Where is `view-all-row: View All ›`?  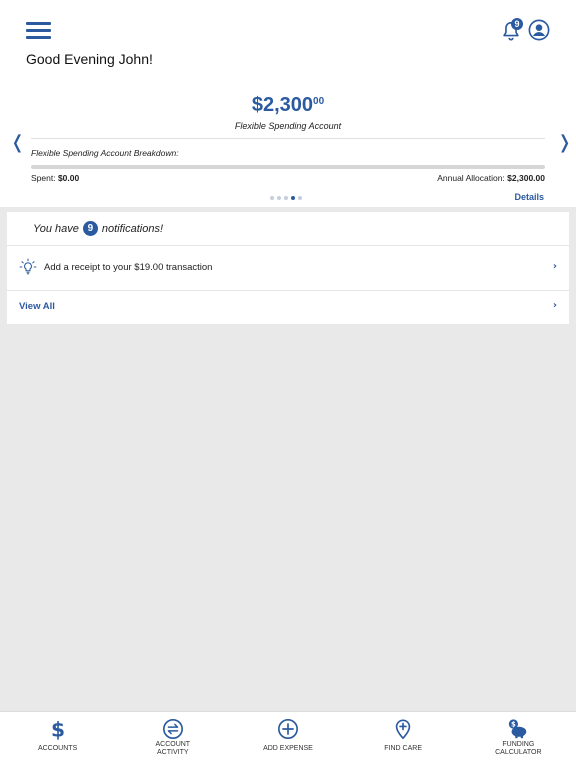
view-all-row: View All › is located at coordinates (288, 307).